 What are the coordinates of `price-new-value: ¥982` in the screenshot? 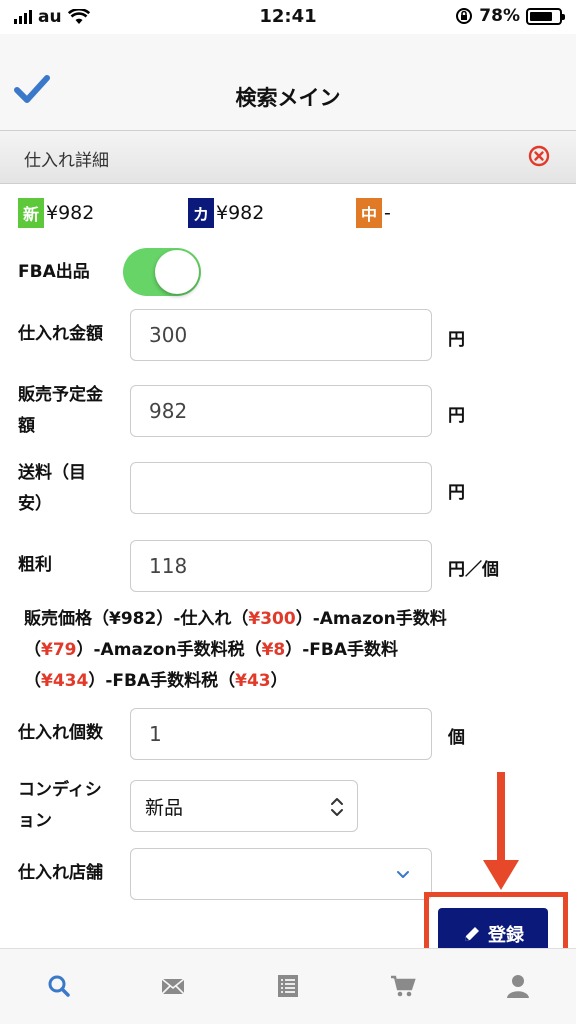 It's located at (70, 213).